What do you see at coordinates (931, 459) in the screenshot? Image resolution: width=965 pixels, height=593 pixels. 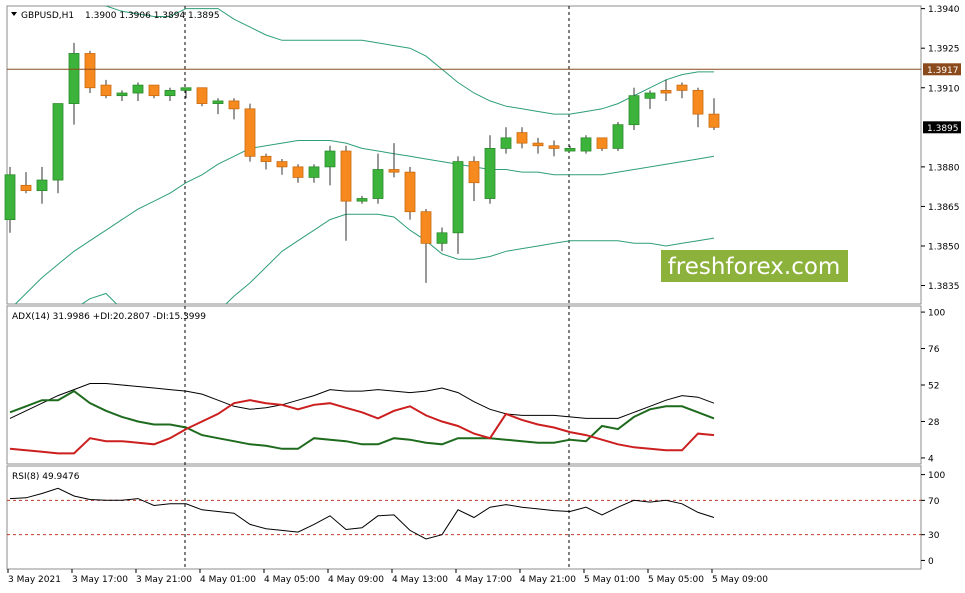 I see `adx-tick-label: 4` at bounding box center [931, 459].